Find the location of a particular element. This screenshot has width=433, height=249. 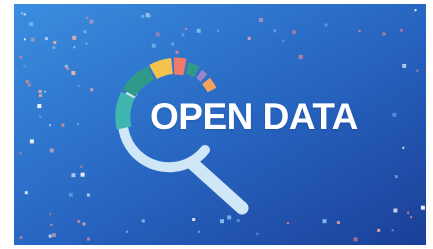

chart-segment-teal is located at coordinates (125, 110).